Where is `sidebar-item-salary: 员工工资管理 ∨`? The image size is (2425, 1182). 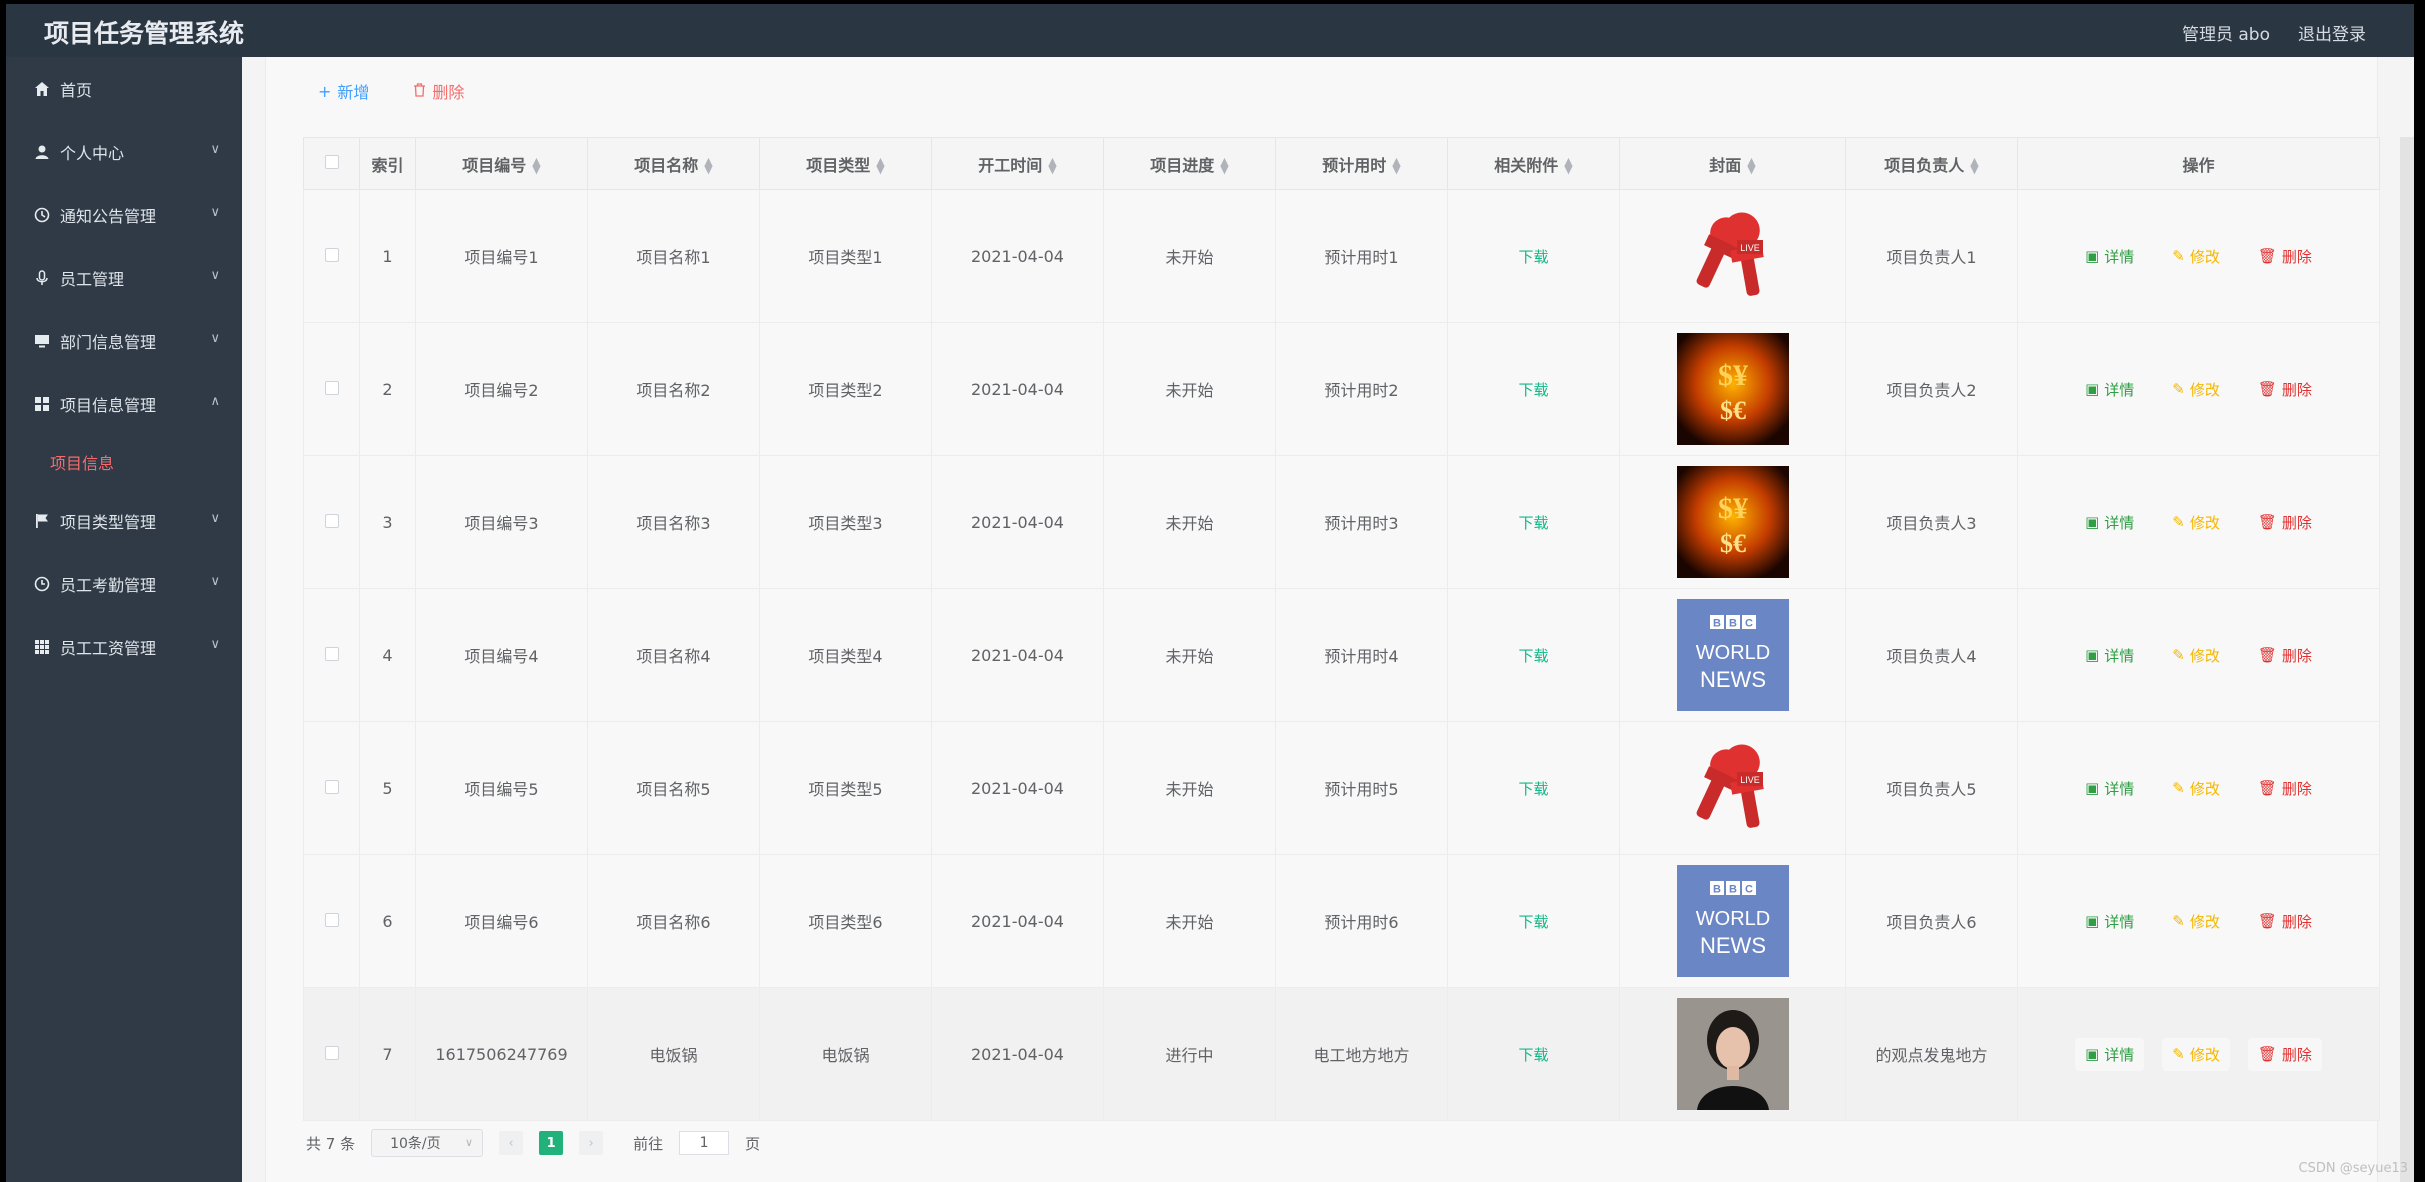 sidebar-item-salary: 员工工资管理 ∨ is located at coordinates (124, 646).